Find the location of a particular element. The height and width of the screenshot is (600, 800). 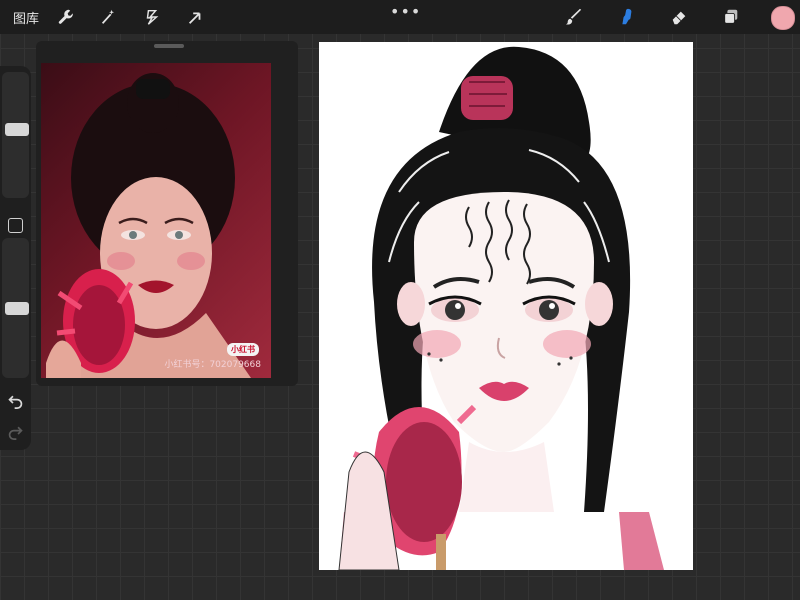

gallery-button: 图库 is located at coordinates (26, 17).